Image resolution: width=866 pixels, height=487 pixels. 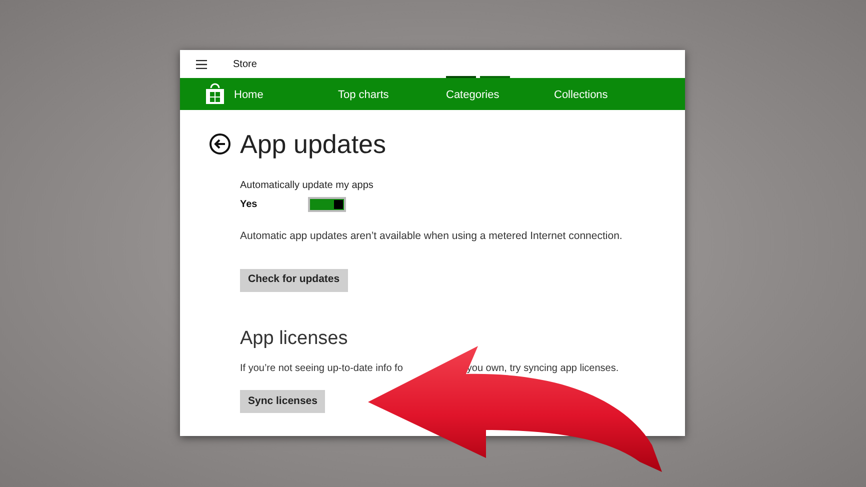 What do you see at coordinates (201, 64) in the screenshot?
I see `menu-icon` at bounding box center [201, 64].